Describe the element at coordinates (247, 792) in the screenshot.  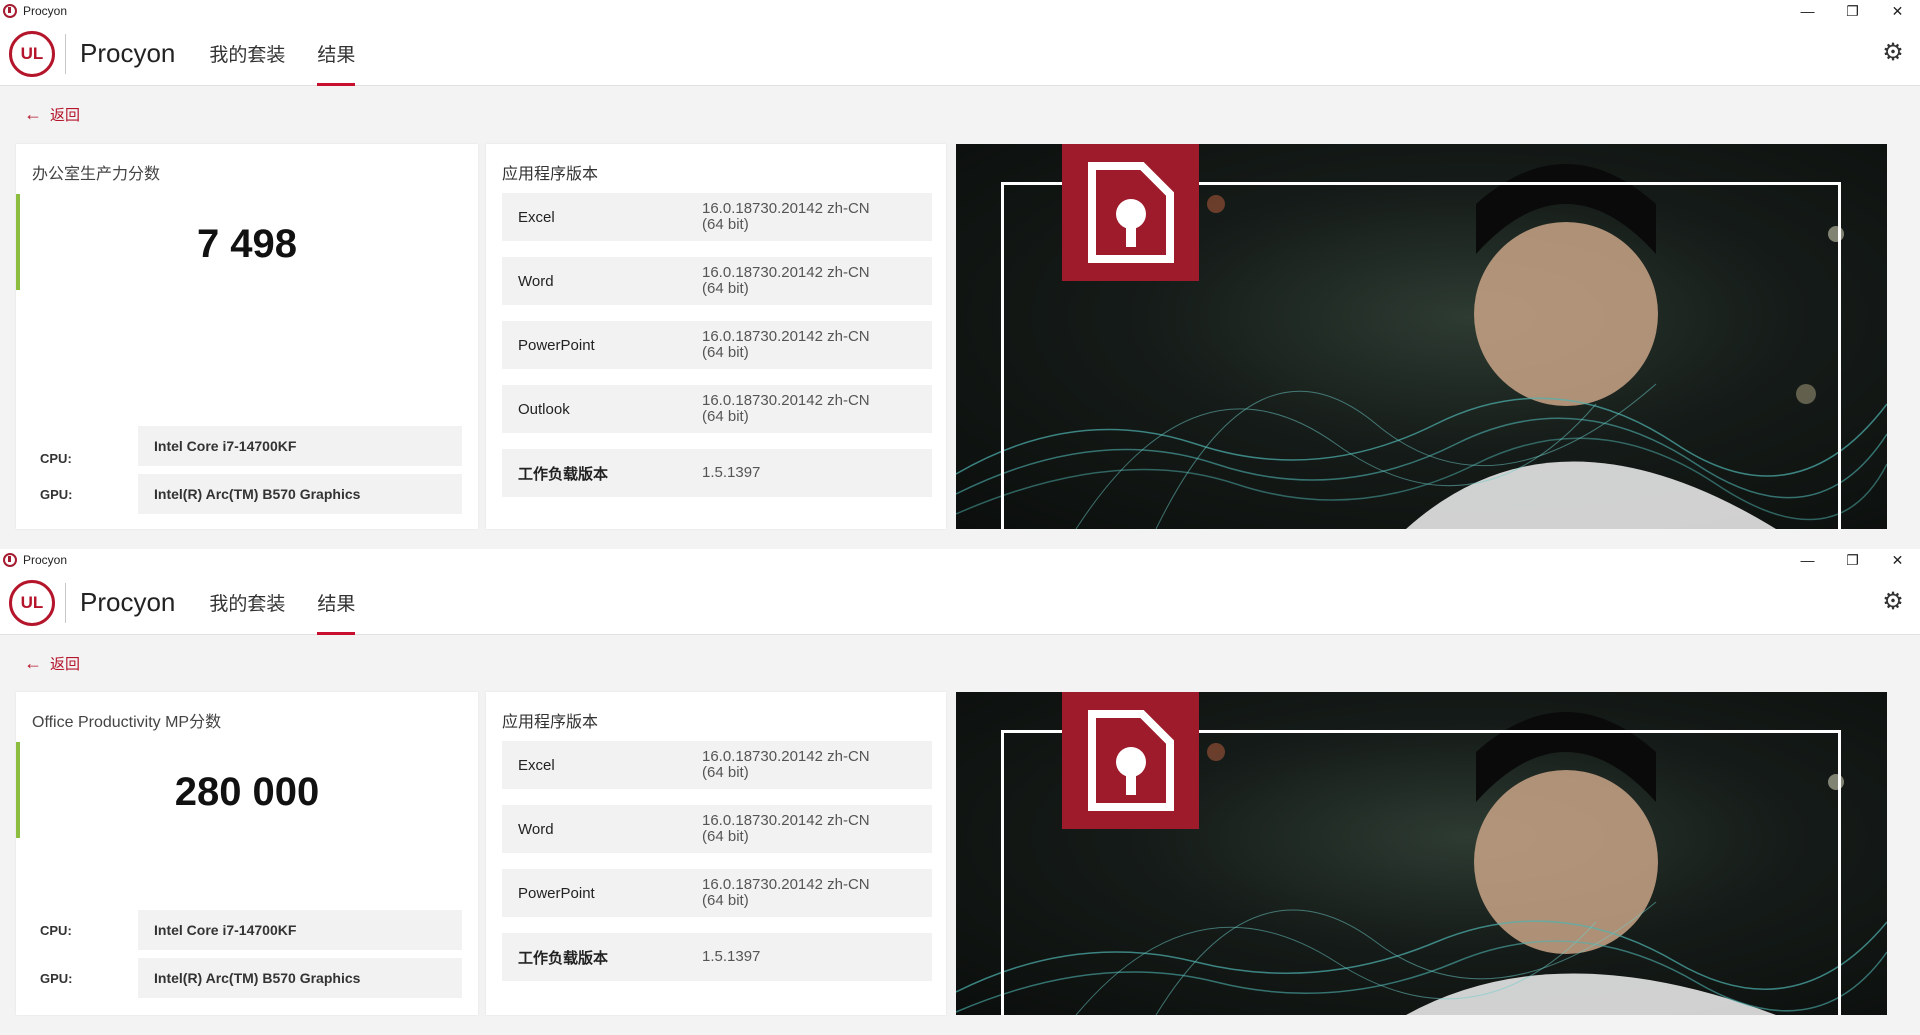
I see `score-value: 280 000` at that location.